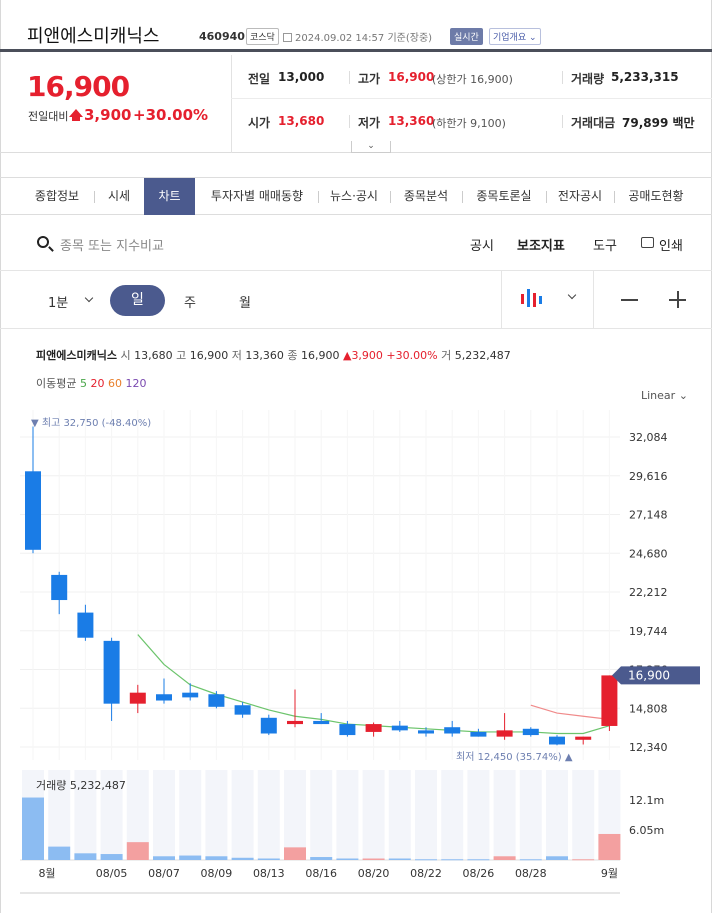 The height and width of the screenshot is (913, 712). I want to click on x-tick-label: 08/07, so click(164, 873).